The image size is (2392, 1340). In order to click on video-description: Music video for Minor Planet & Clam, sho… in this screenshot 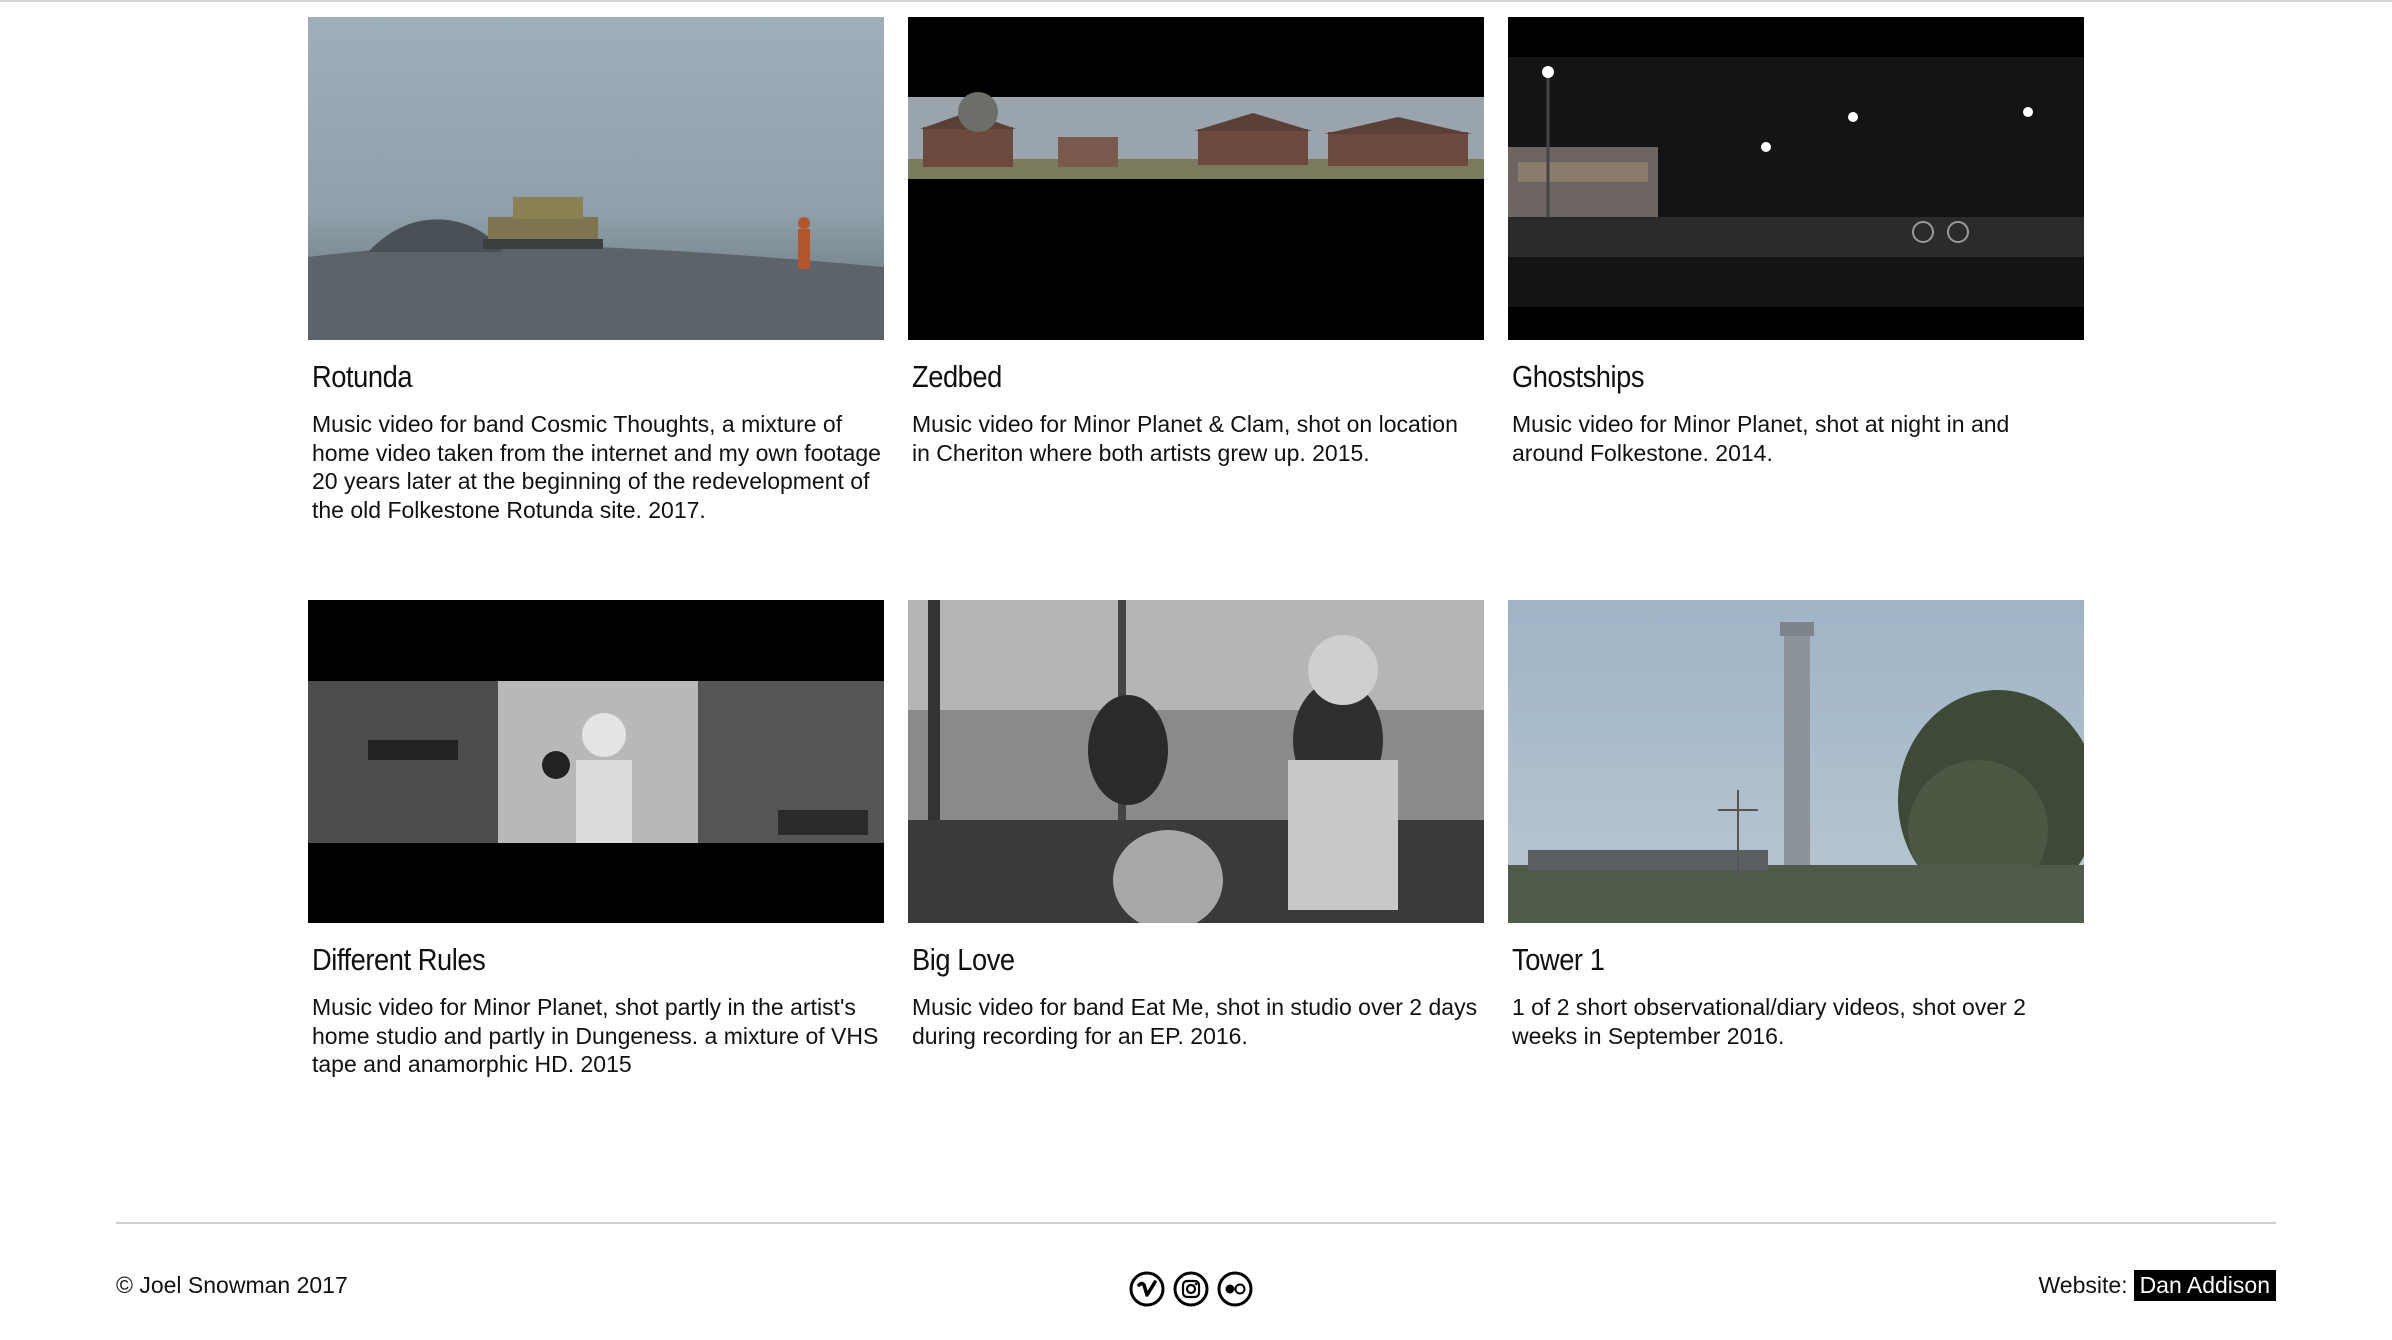, I will do `click(1185, 438)`.